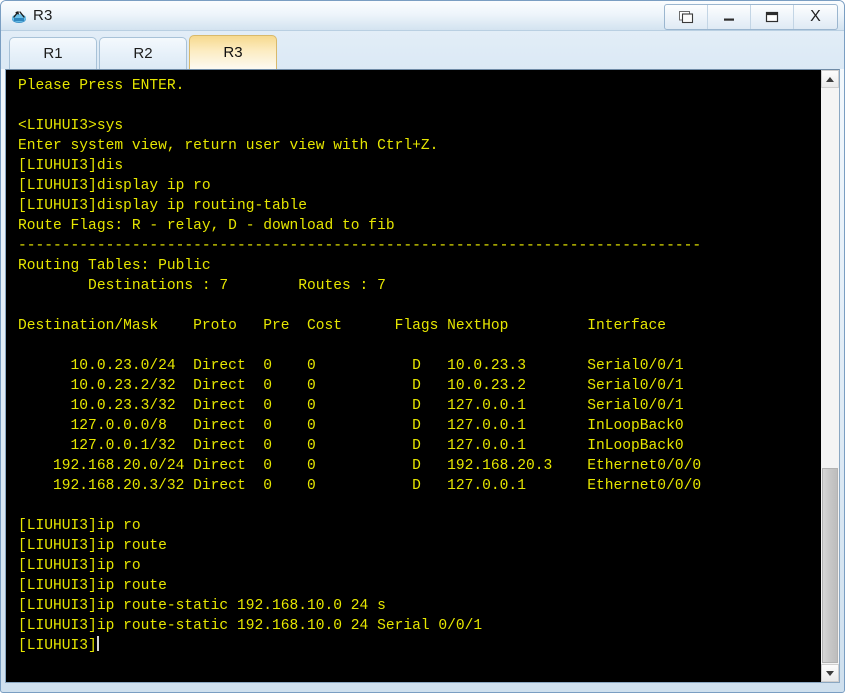 The width and height of the screenshot is (845, 693). Describe the element at coordinates (97, 643) in the screenshot. I see `terminal-cursor` at that location.